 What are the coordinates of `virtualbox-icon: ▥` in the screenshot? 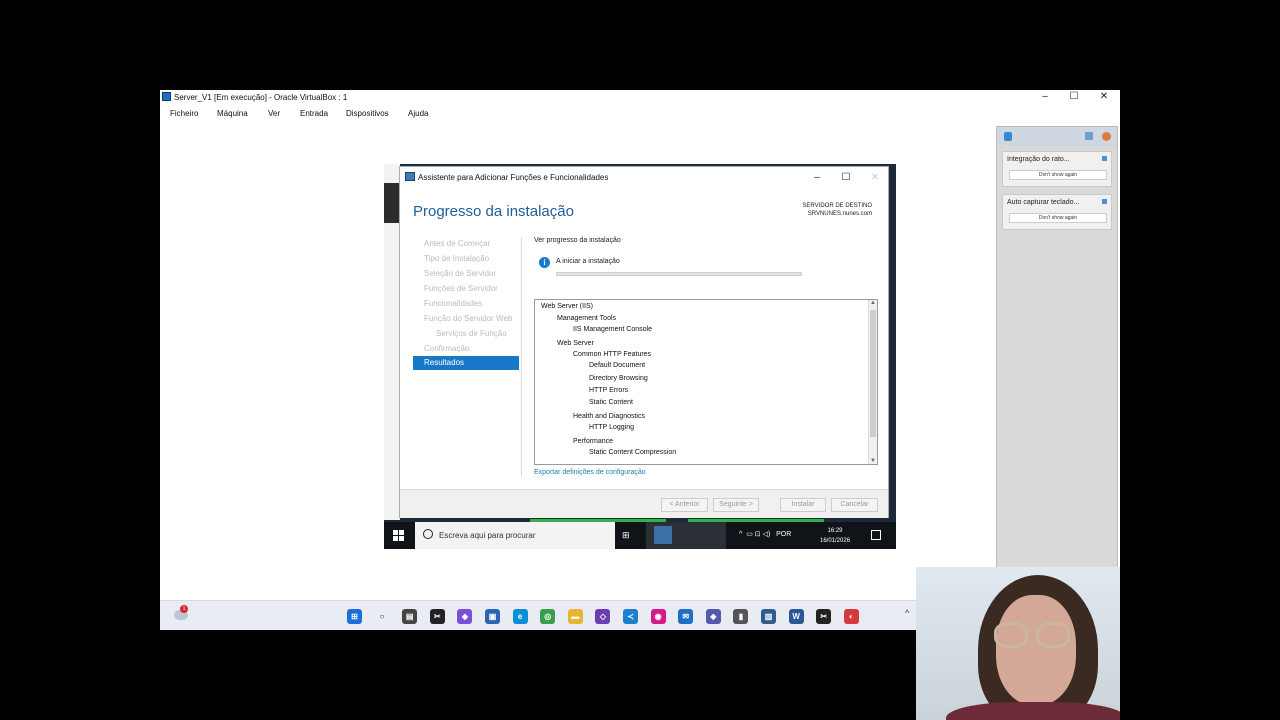 It's located at (768, 616).